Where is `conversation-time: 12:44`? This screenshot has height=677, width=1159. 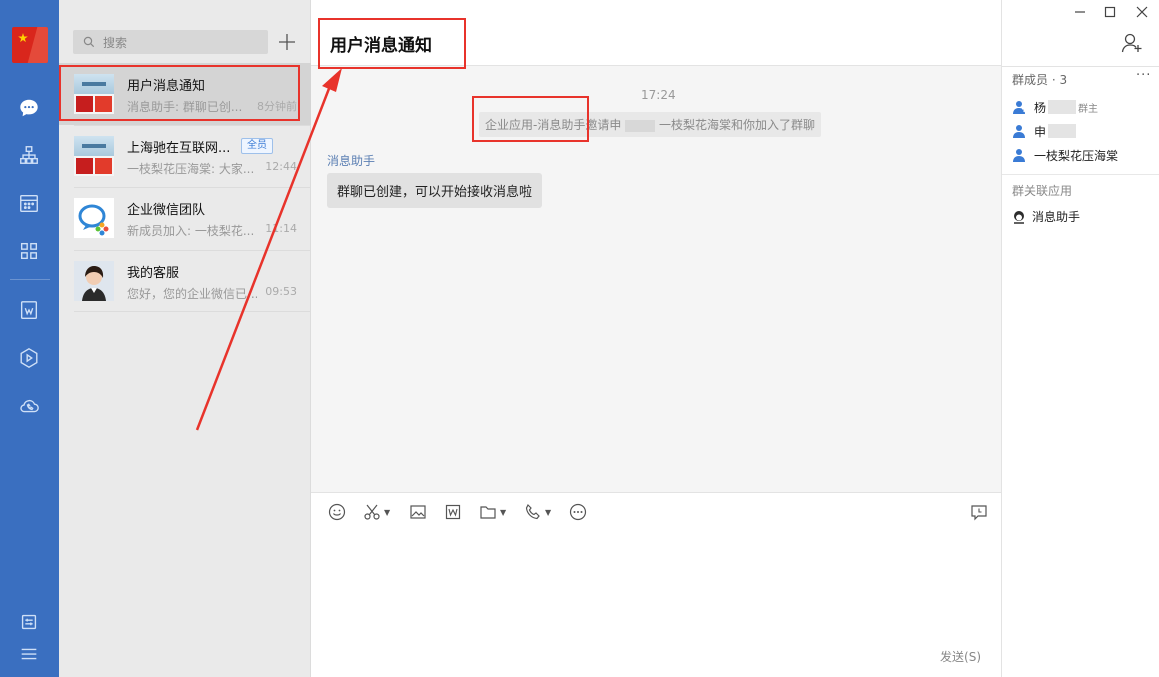 conversation-time: 12:44 is located at coordinates (281, 166).